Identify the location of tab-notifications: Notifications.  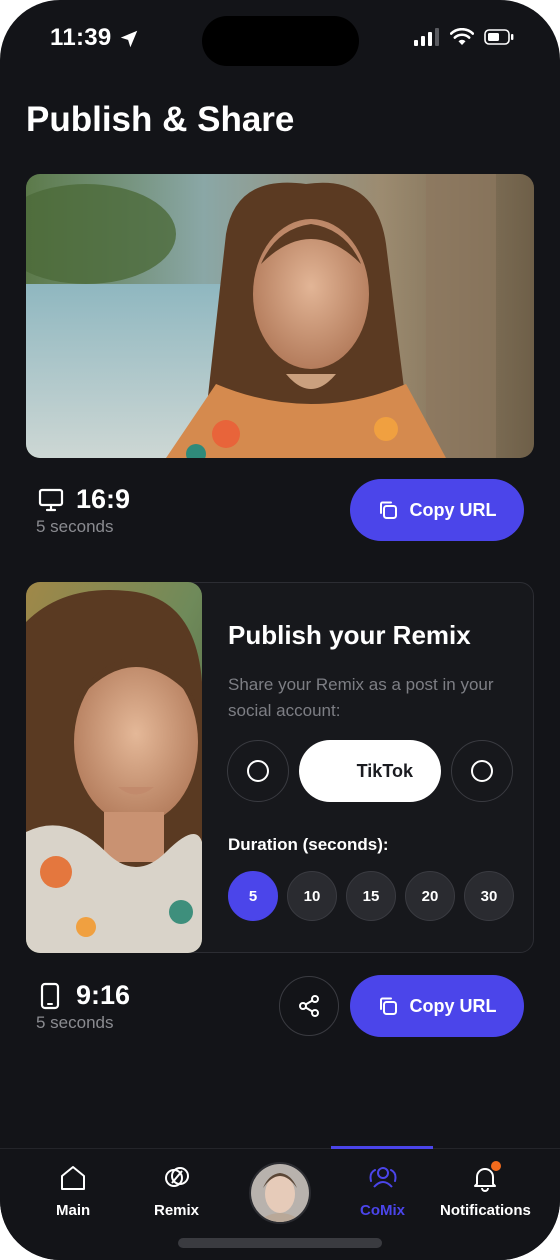
(485, 1190).